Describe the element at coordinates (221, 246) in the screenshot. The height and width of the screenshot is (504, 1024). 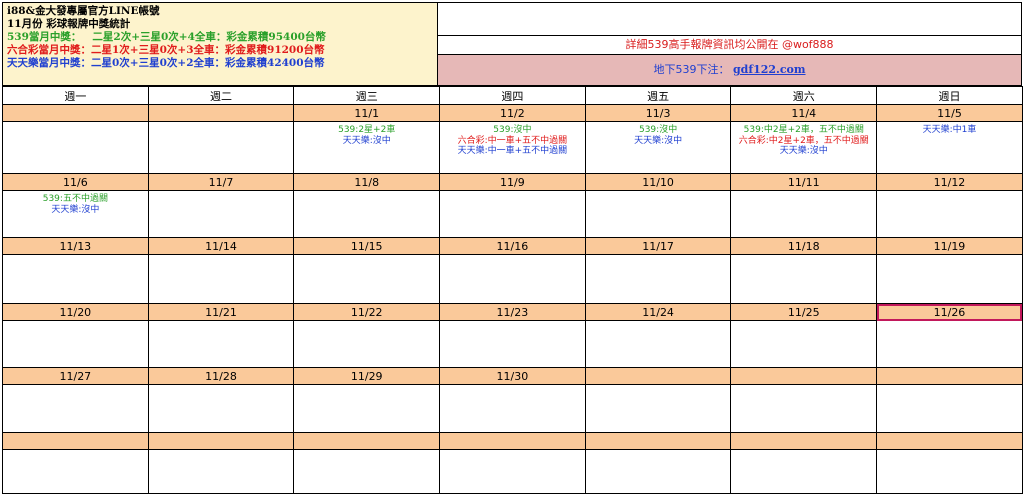
I see `date-cell: 11/14` at that location.